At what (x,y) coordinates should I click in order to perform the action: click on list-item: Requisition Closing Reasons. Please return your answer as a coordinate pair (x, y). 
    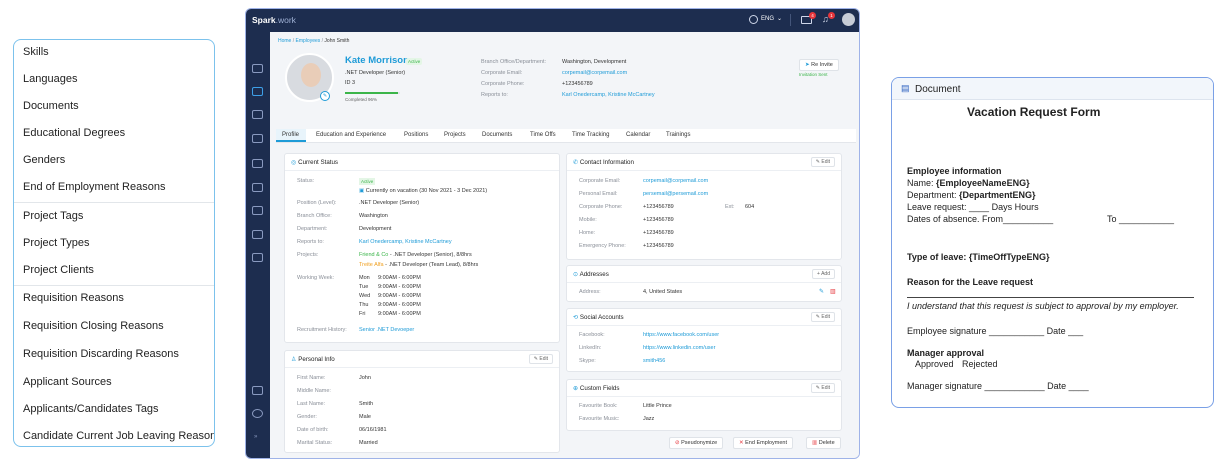
    Looking at the image, I should click on (93, 326).